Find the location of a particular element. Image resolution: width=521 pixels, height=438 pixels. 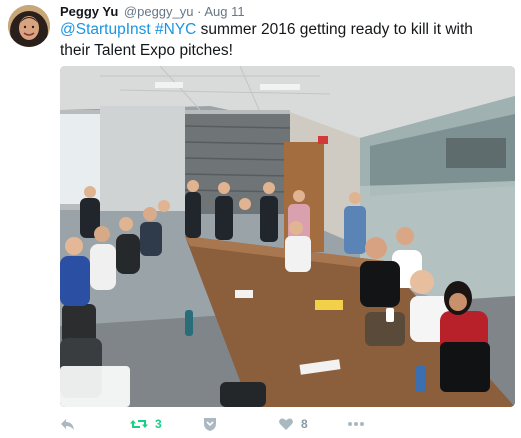

bookmark-icon is located at coordinates (210, 424).